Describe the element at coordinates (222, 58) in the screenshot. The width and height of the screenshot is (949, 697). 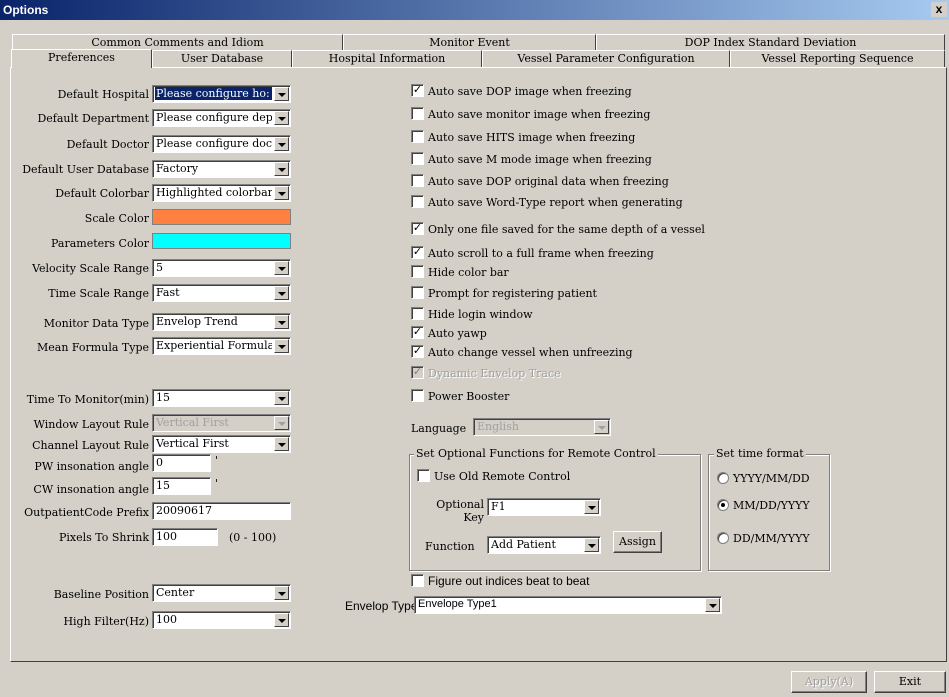
I see `tab-user-database: User Database` at that location.